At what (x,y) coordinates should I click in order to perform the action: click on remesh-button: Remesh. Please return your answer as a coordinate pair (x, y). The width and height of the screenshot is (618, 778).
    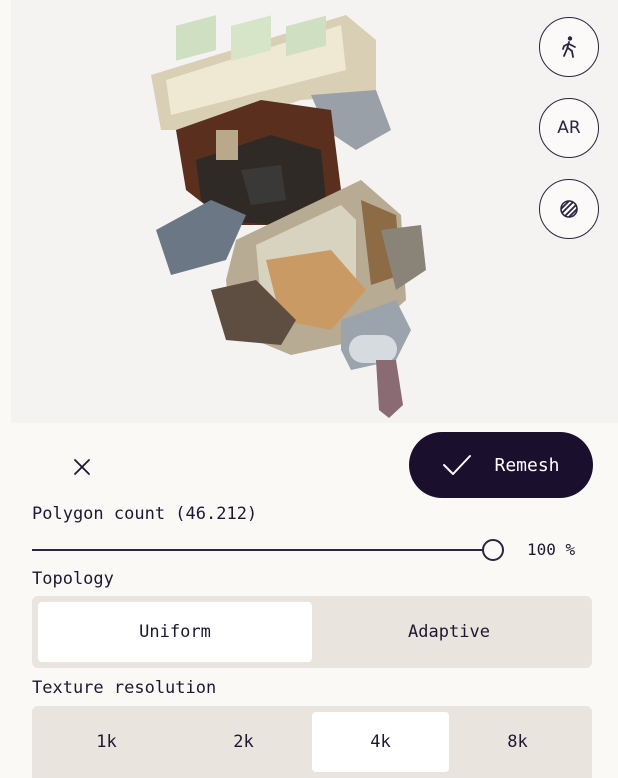
    Looking at the image, I should click on (501, 465).